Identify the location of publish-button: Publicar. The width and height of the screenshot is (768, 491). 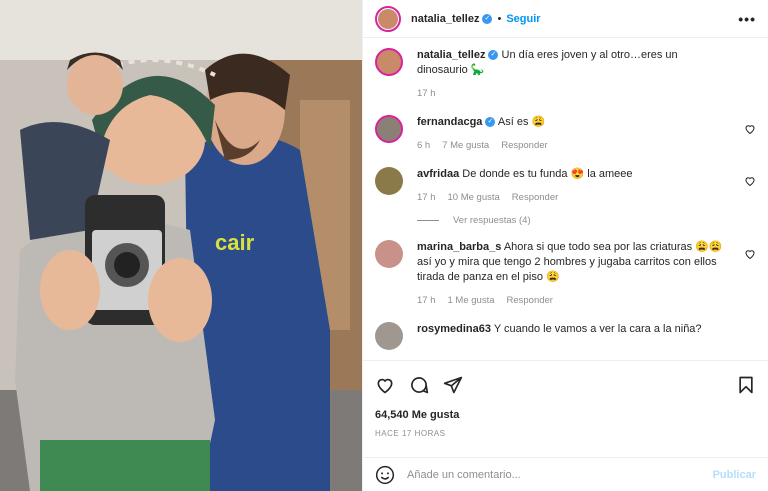
(734, 475).